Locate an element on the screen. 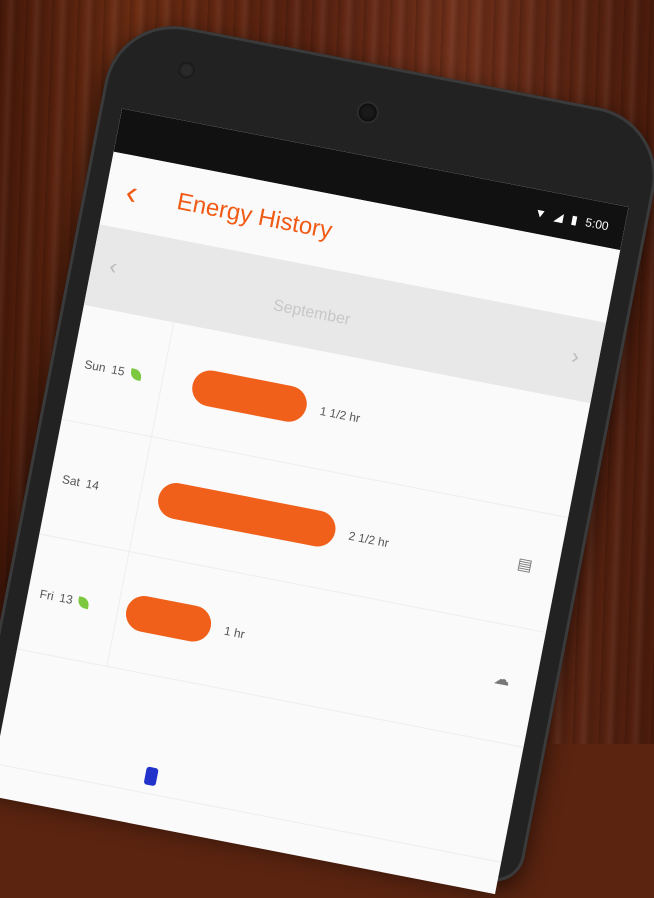  duration-label: 1 hr is located at coordinates (234, 632).